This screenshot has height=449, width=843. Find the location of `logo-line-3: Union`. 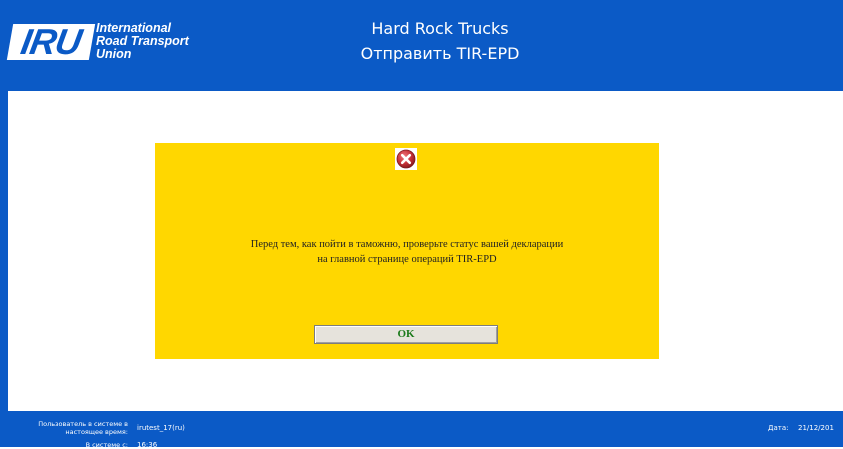

logo-line-3: Union is located at coordinates (114, 54).